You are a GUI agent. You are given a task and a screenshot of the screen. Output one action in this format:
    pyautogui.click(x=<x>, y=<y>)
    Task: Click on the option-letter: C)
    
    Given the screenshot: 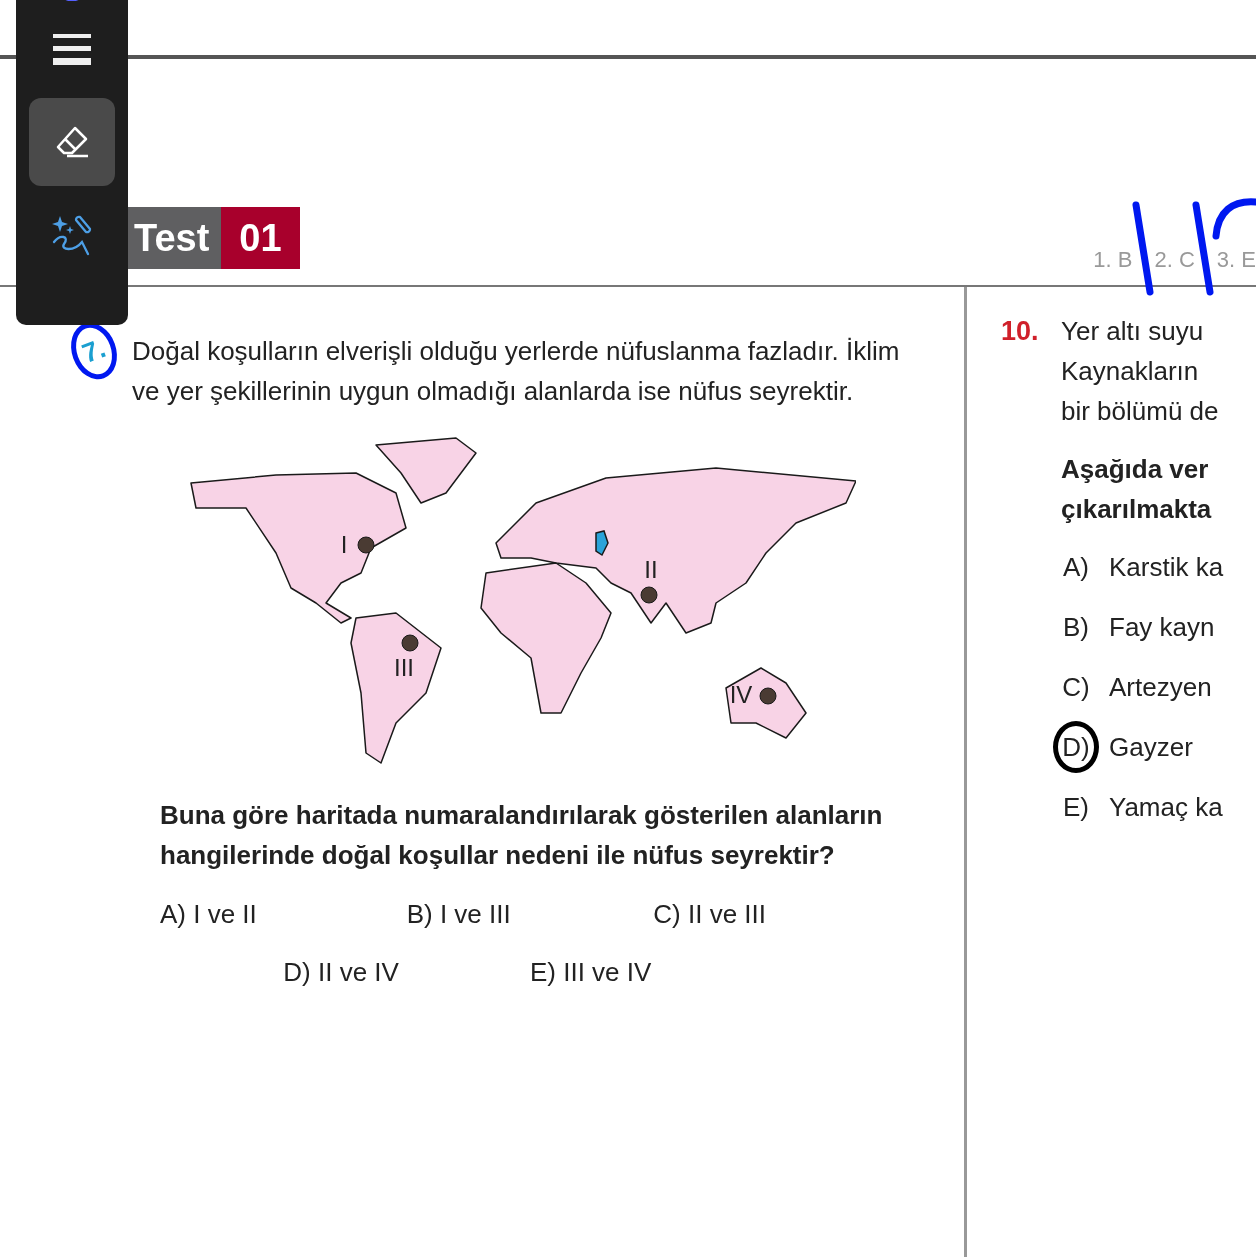 What is the action you would take?
    pyautogui.click(x=1076, y=687)
    